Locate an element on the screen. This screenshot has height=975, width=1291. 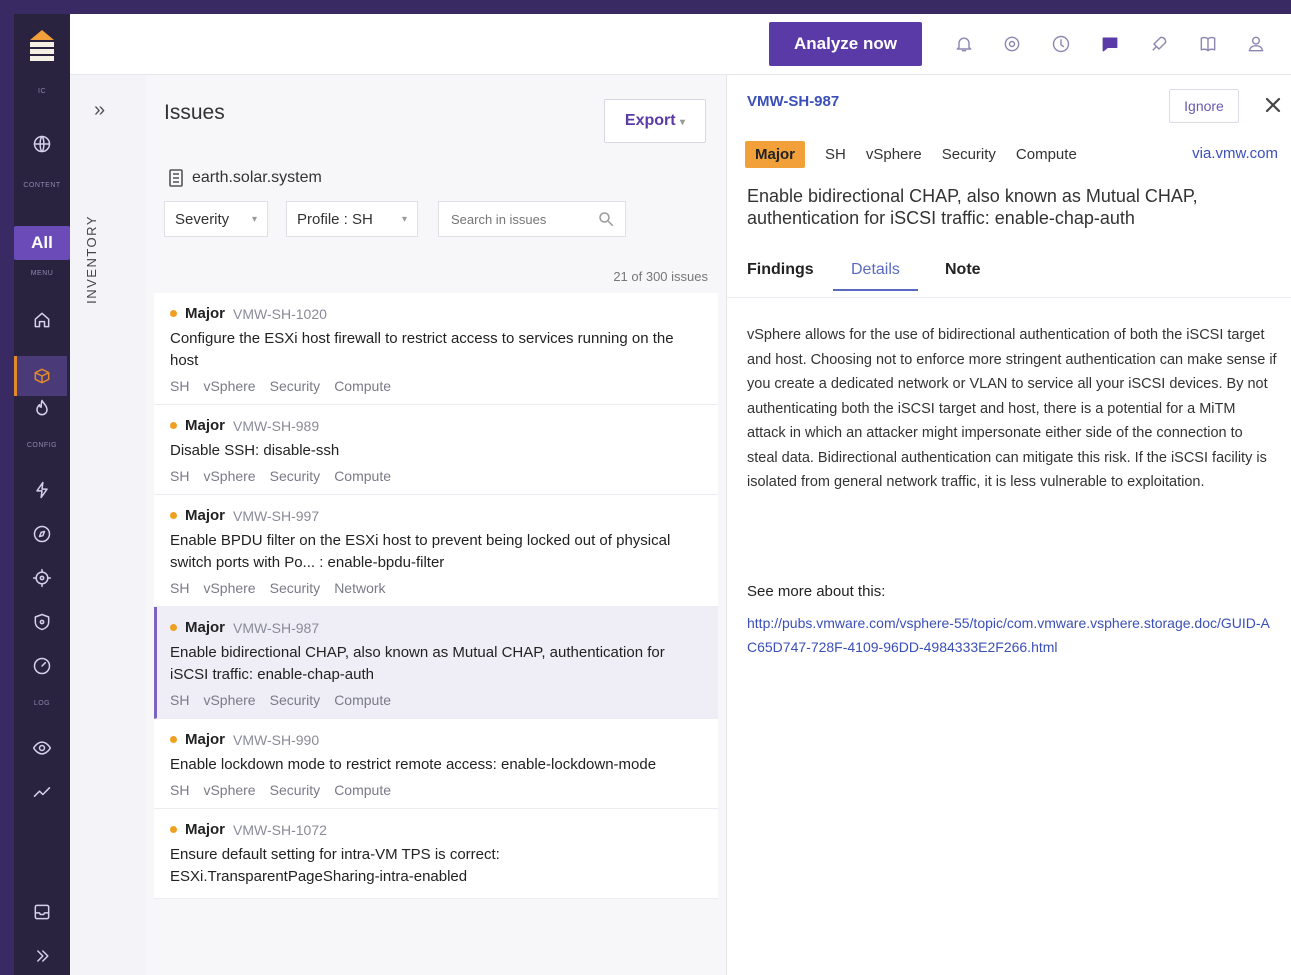
detail-tag: Compute is located at coordinates (1046, 154).